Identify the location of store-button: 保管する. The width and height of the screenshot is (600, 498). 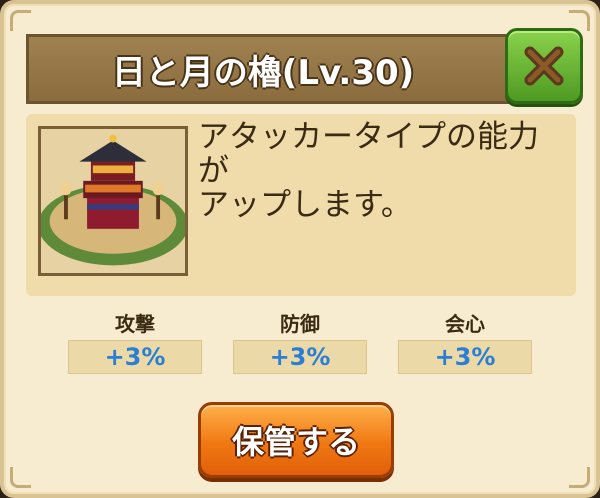
(296, 440).